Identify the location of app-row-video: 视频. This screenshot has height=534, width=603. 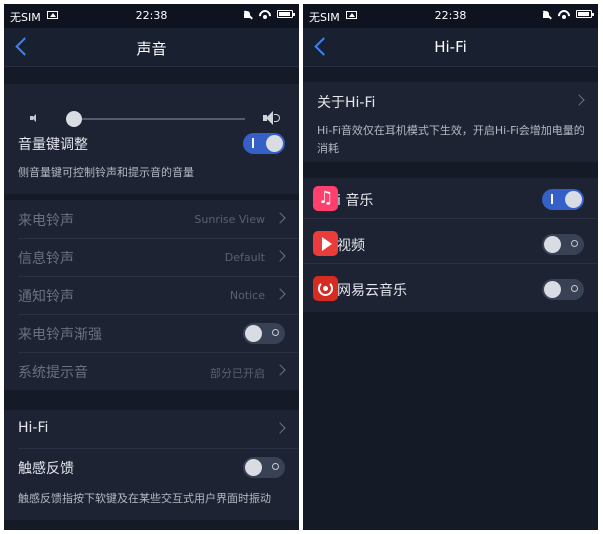
(450, 244).